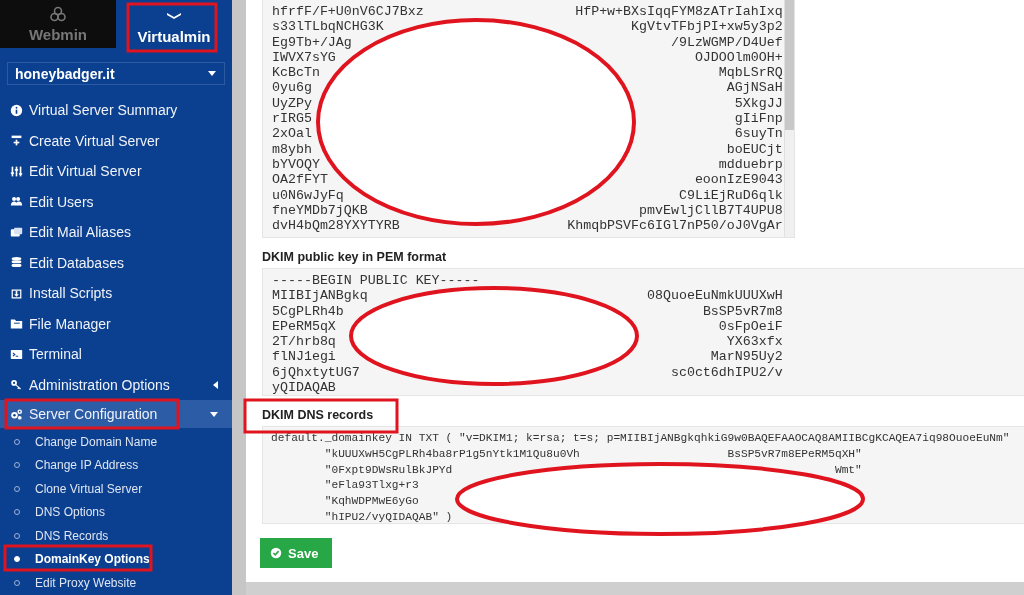  Describe the element at coordinates (304, 326) in the screenshot. I see `code-text: EPeRM5qX` at that location.